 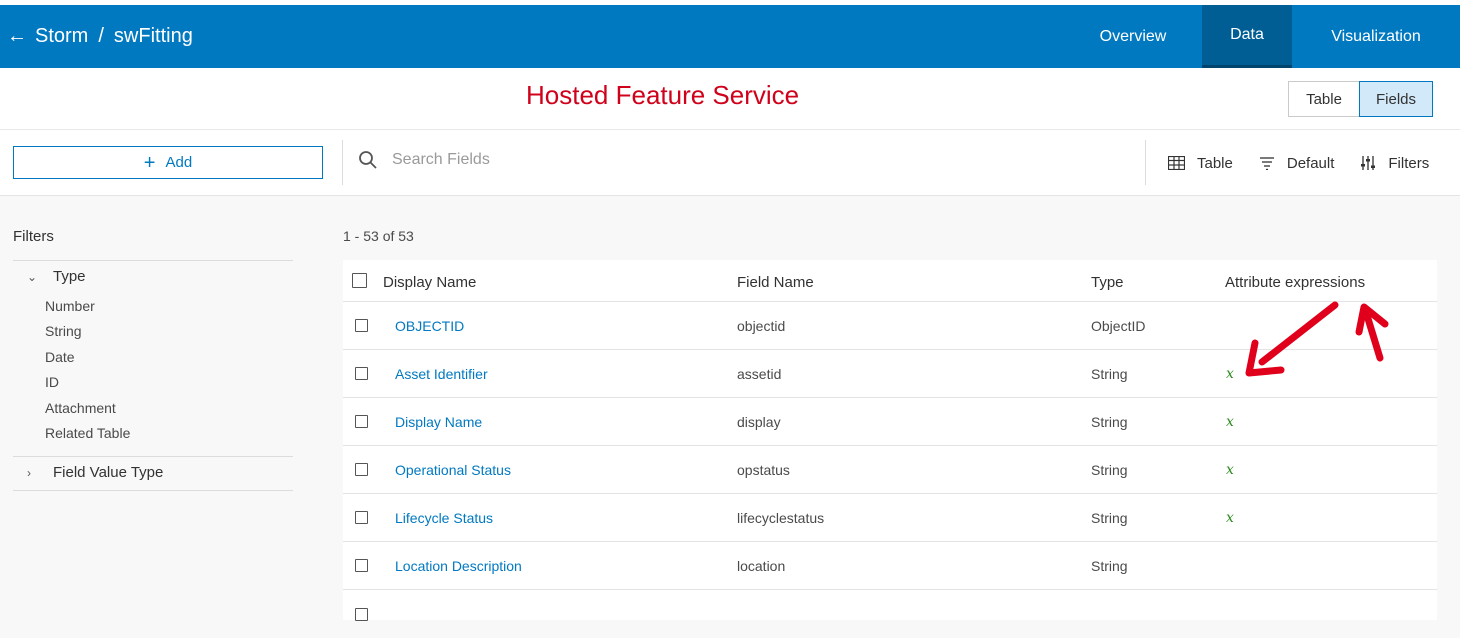 What do you see at coordinates (890, 566) in the screenshot?
I see `table-row: Location Description location String` at bounding box center [890, 566].